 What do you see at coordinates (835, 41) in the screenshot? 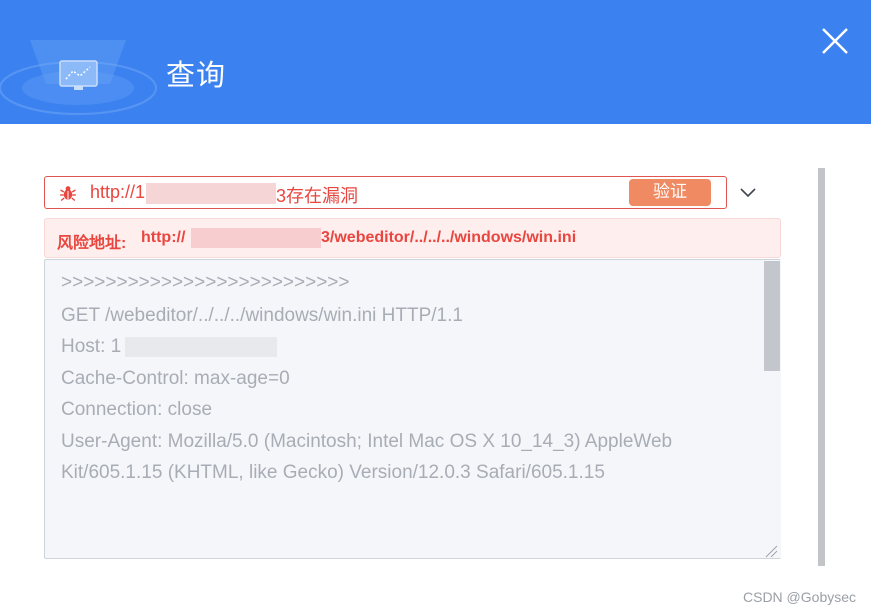
I see `close-icon` at bounding box center [835, 41].